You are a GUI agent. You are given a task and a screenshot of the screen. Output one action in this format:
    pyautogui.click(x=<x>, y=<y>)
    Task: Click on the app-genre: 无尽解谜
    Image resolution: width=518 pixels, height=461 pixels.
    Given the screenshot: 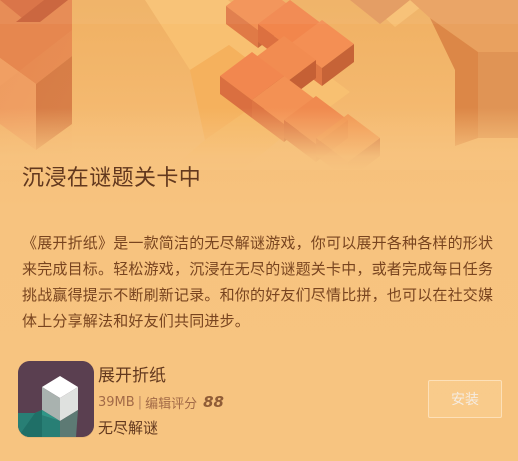 What is the action you would take?
    pyautogui.click(x=128, y=428)
    